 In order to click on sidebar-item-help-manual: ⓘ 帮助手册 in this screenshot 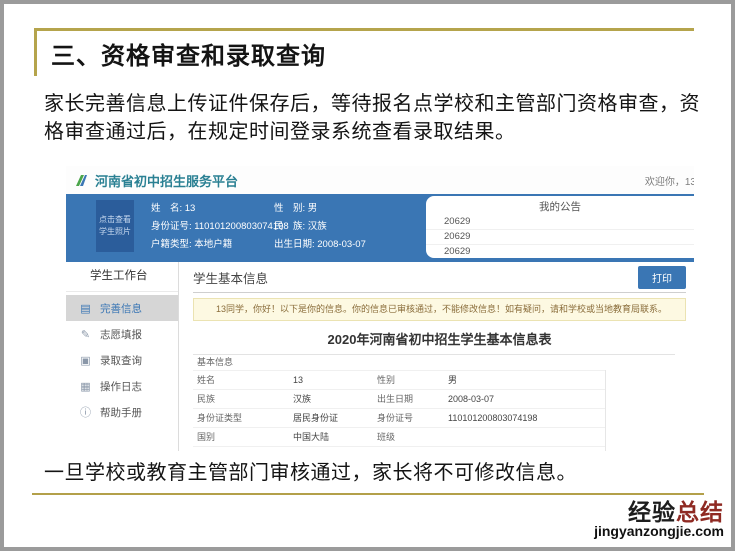, I will do `click(122, 412)`.